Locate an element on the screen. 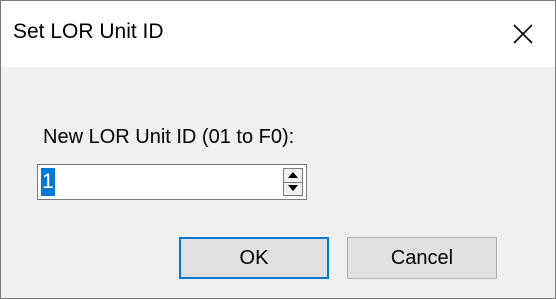  spin-down-button is located at coordinates (293, 188).